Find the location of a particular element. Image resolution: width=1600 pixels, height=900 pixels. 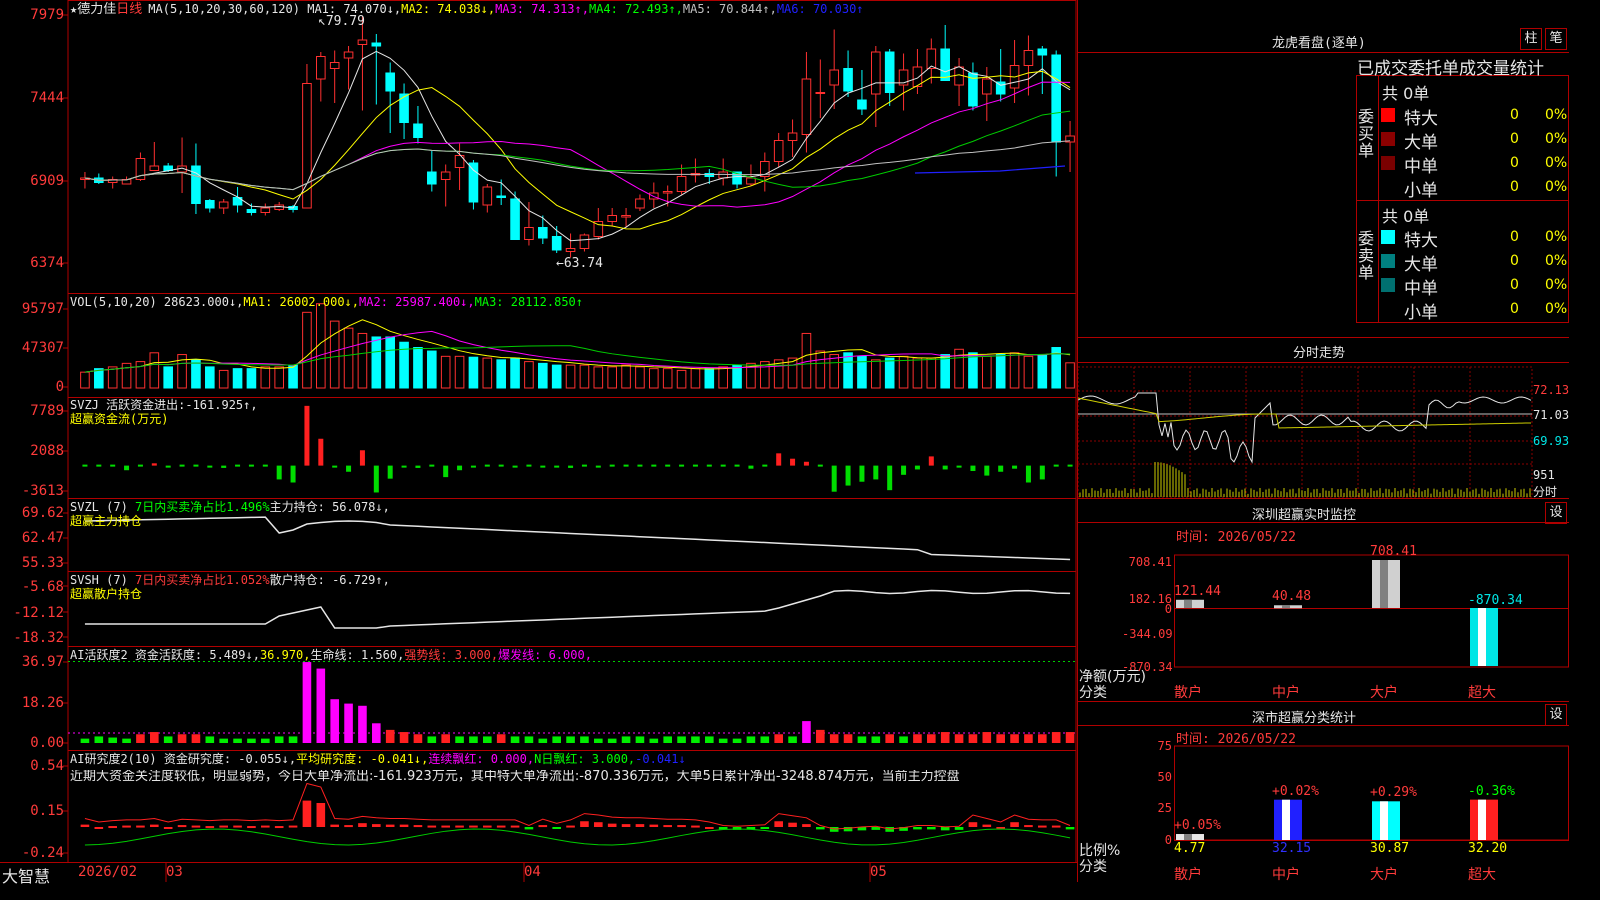

order-name: 小单 is located at coordinates (1421, 191).